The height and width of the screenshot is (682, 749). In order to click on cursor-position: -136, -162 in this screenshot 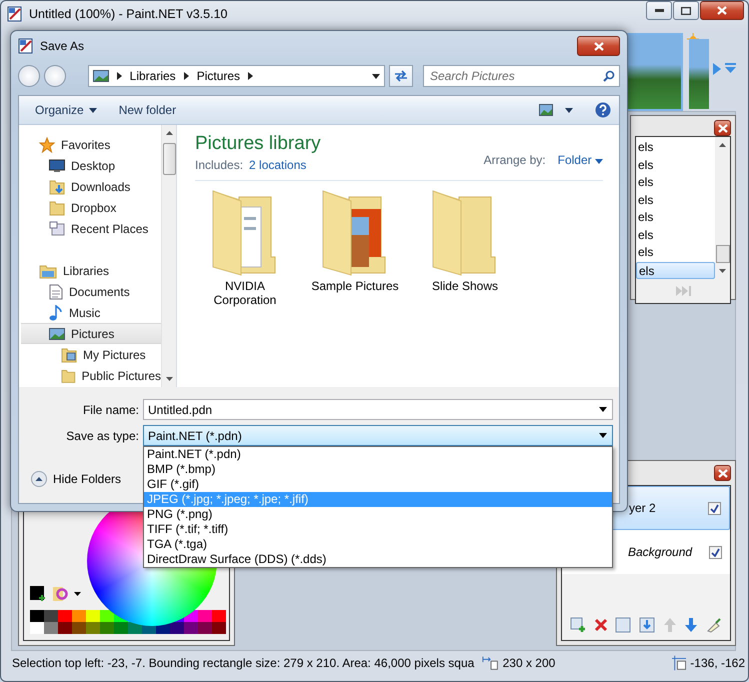, I will do `click(717, 663)`.